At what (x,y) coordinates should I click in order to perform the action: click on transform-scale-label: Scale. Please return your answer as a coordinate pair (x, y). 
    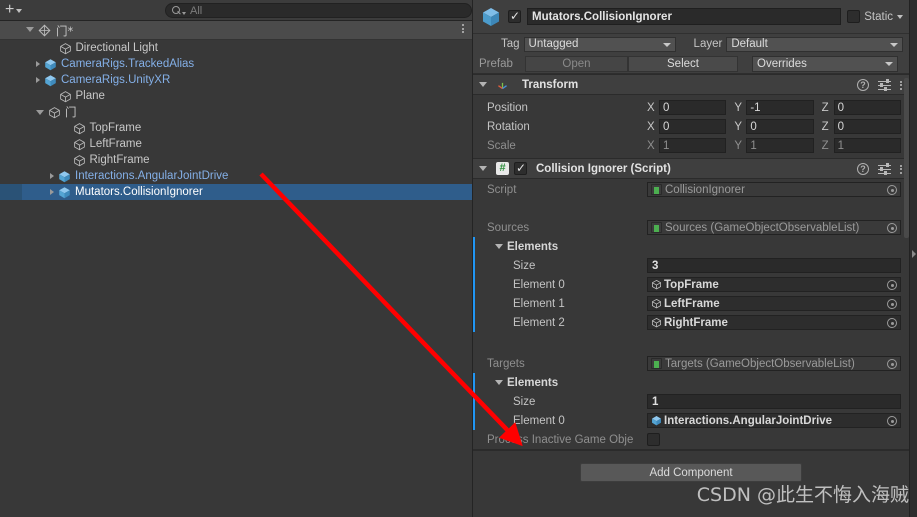
    Looking at the image, I should click on (501, 145).